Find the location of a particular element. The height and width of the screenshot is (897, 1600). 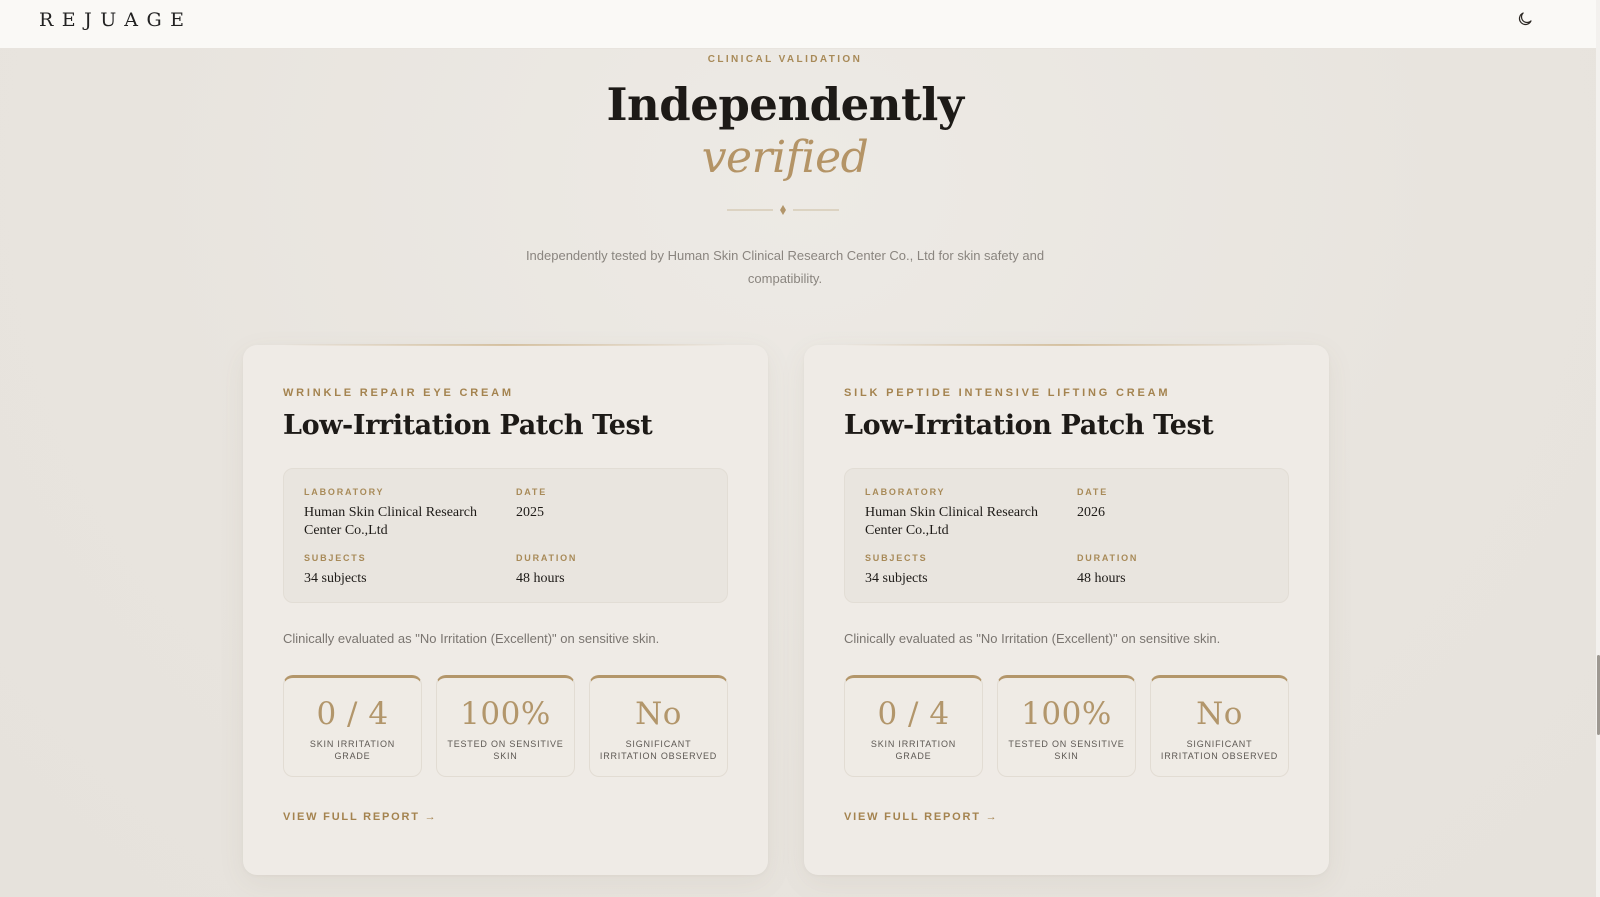

section-title-accent: verified is located at coordinates (785, 157).